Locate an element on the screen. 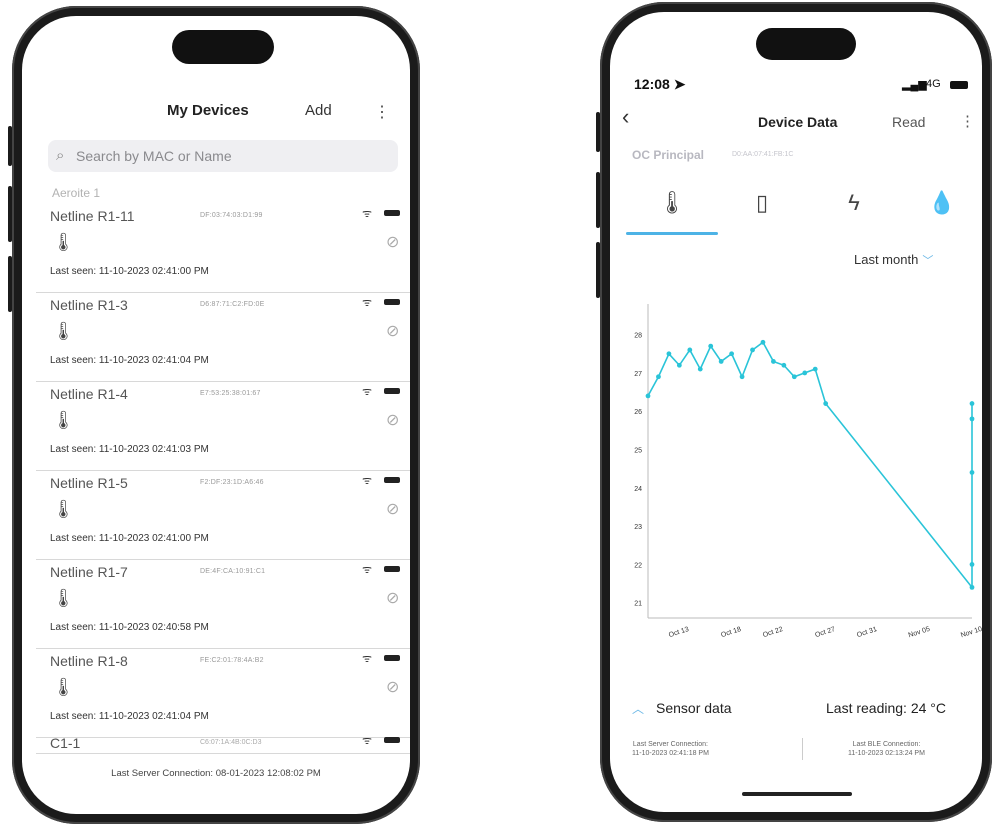 This screenshot has width=996, height=824. cellular-signal-icon: ▂▄▆ is located at coordinates (914, 85).